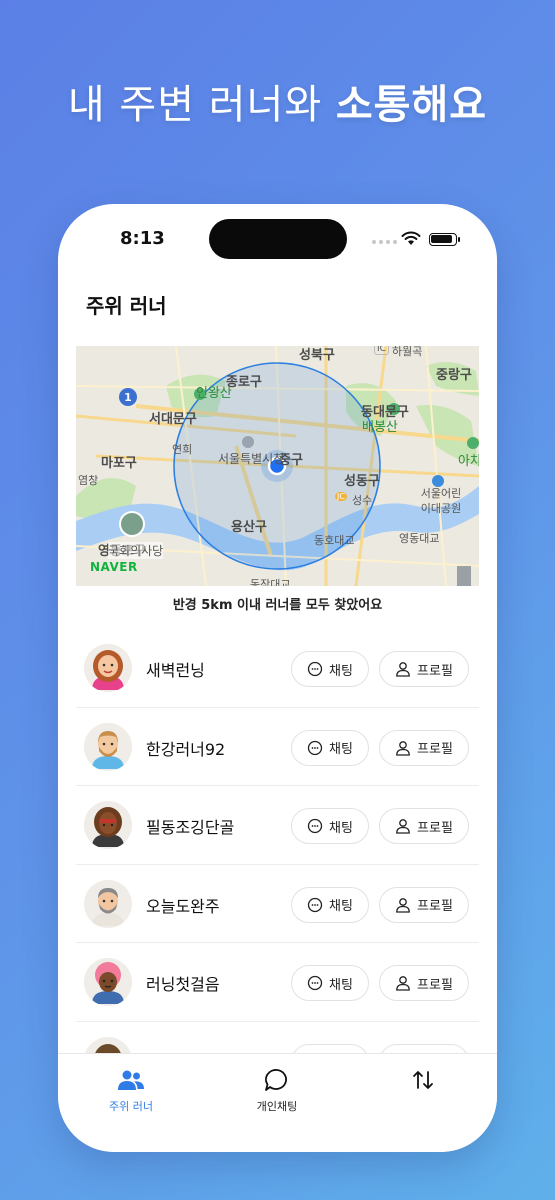  I want to click on tab-sort, so click(423, 1083).